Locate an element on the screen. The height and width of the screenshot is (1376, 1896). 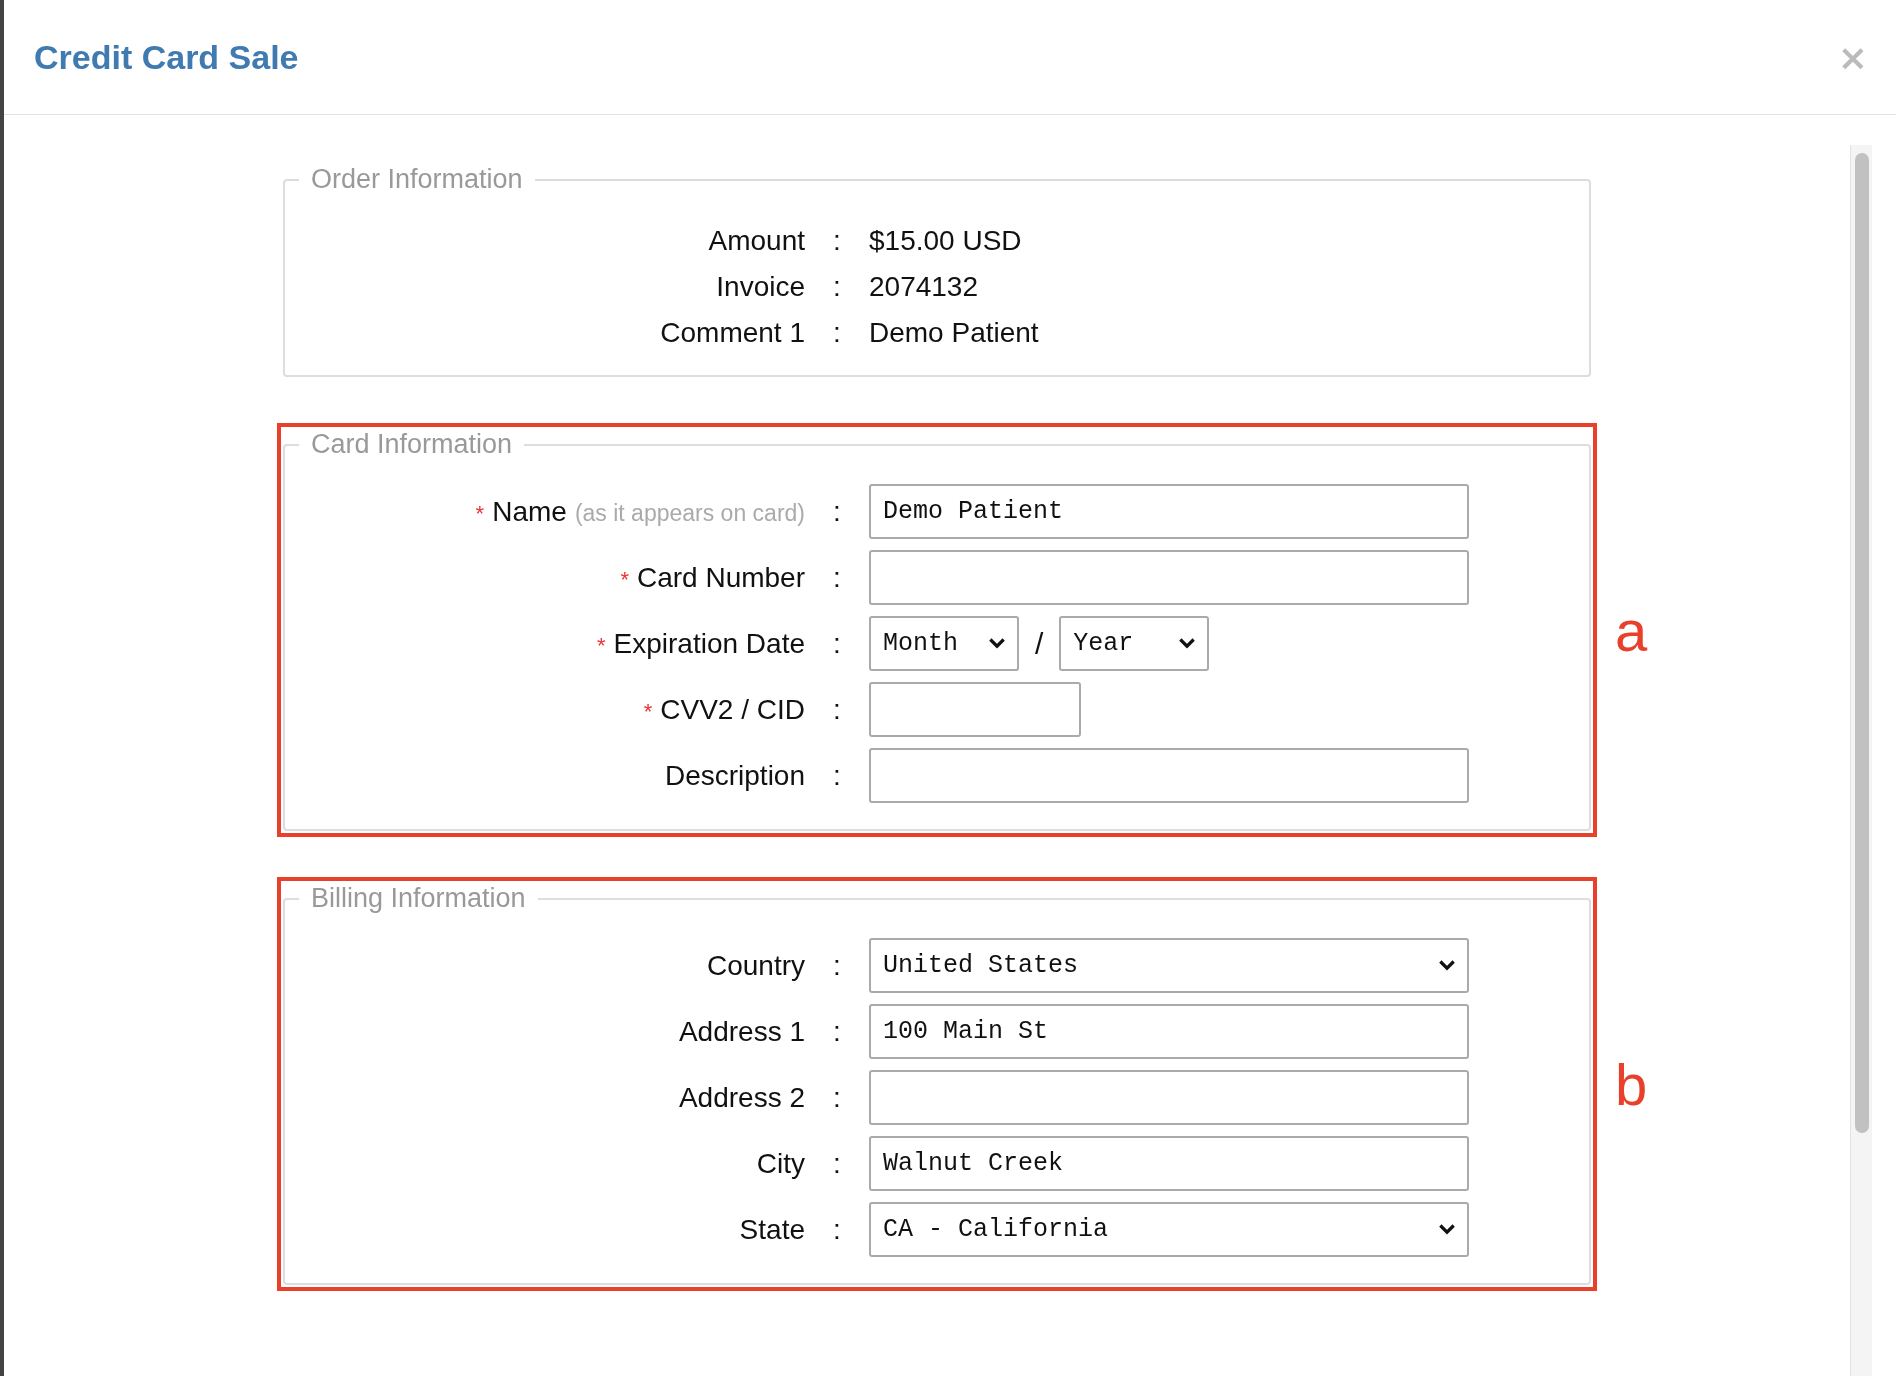
dialog-title: Credit Card Sale is located at coordinates (166, 57).